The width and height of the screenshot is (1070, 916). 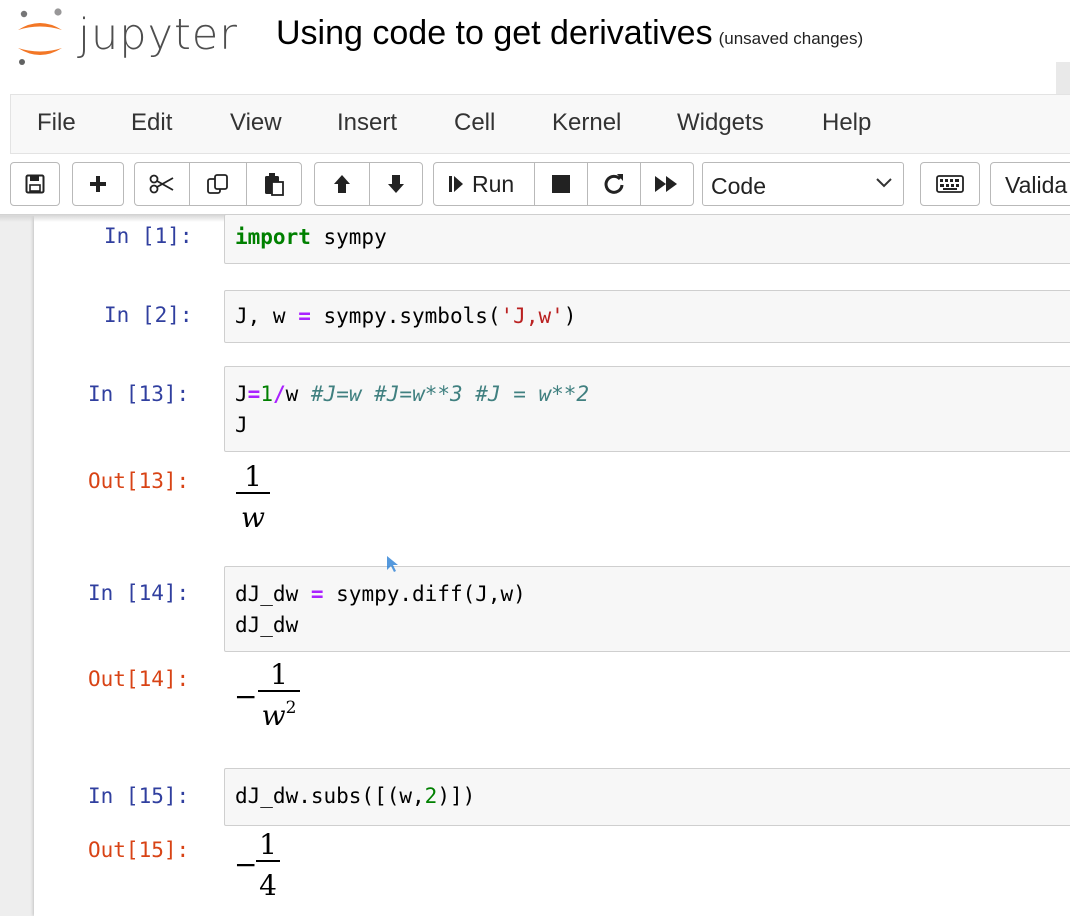 What do you see at coordinates (1030, 184) in the screenshot?
I see `validate-button: Valida` at bounding box center [1030, 184].